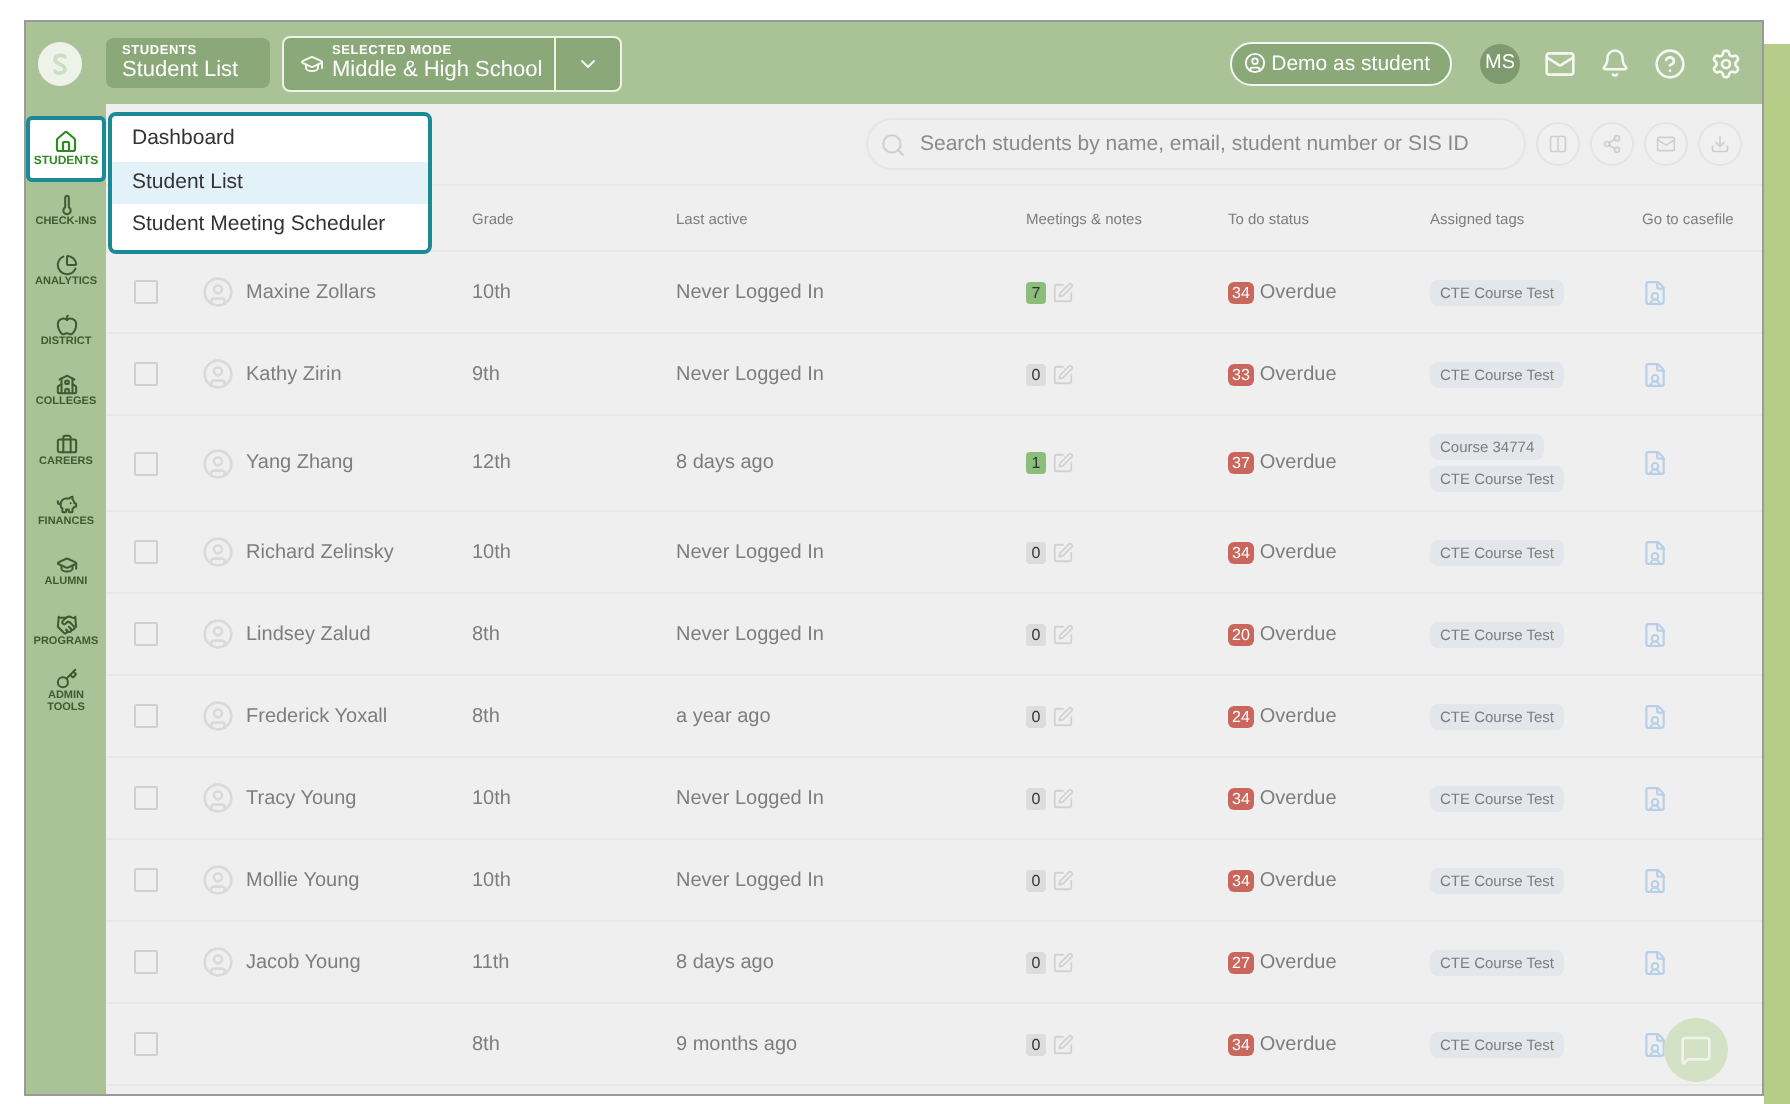 The image size is (1790, 1104). I want to click on student-name: Mollie Young, so click(303, 880).